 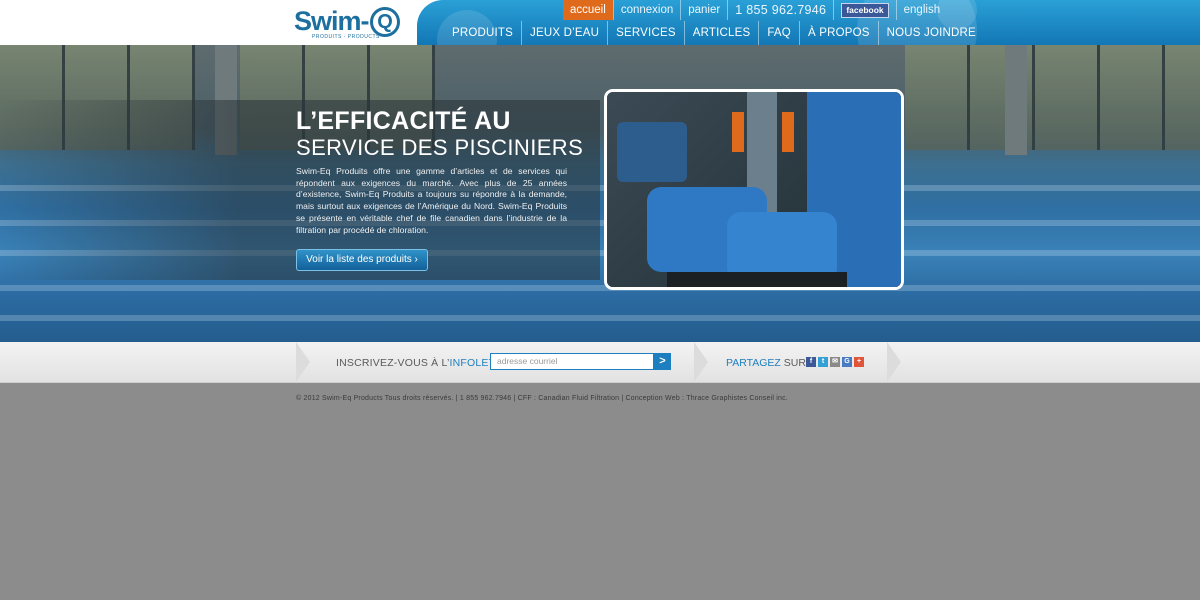 I want to click on hero-title-line2: SERVICE DES PISCINIERS, so click(x=440, y=147).